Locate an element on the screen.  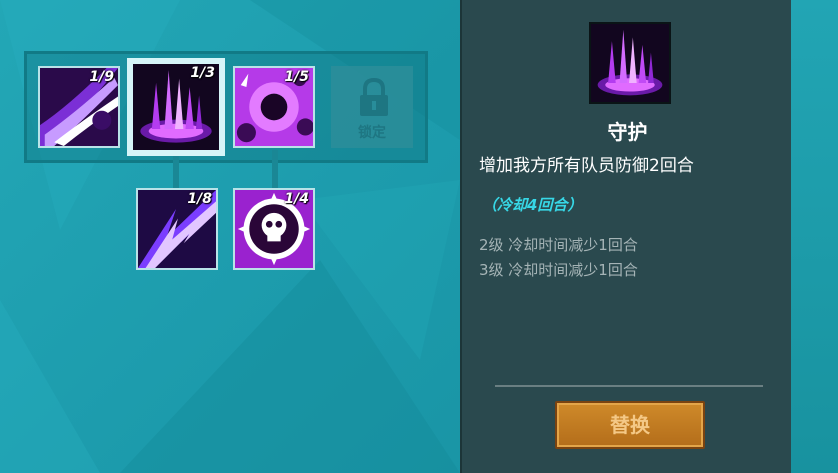
connector-line-left is located at coordinates (176, 173).